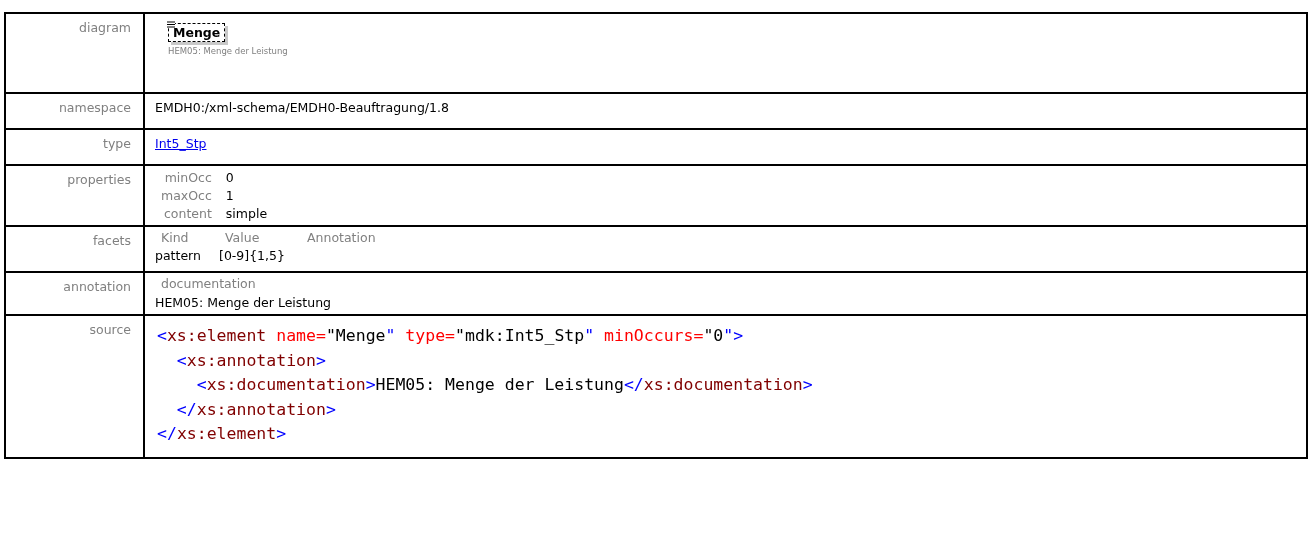 The width and height of the screenshot is (1312, 560). I want to click on type-link: Int5_Stp, so click(181, 143).